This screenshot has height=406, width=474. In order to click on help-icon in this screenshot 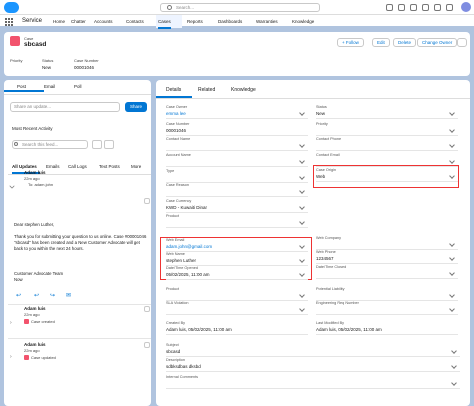, I will do `click(413, 7)`.